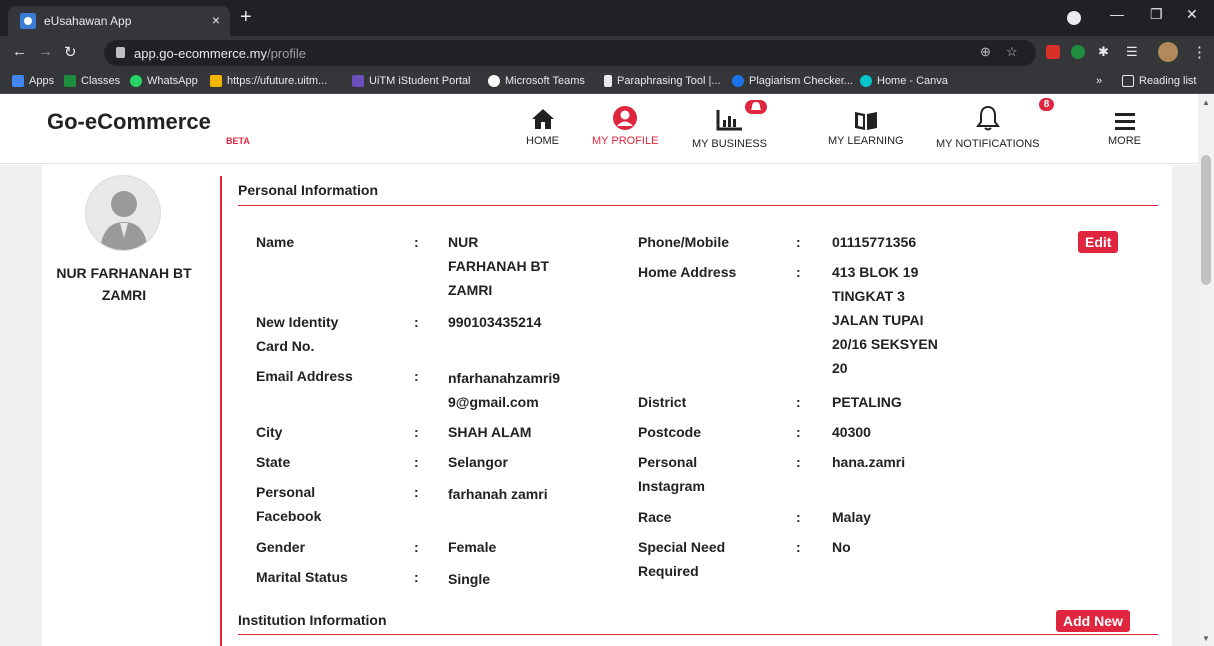  Describe the element at coordinates (1192, 14) in the screenshot. I see `window-close-icon: ✕` at that location.